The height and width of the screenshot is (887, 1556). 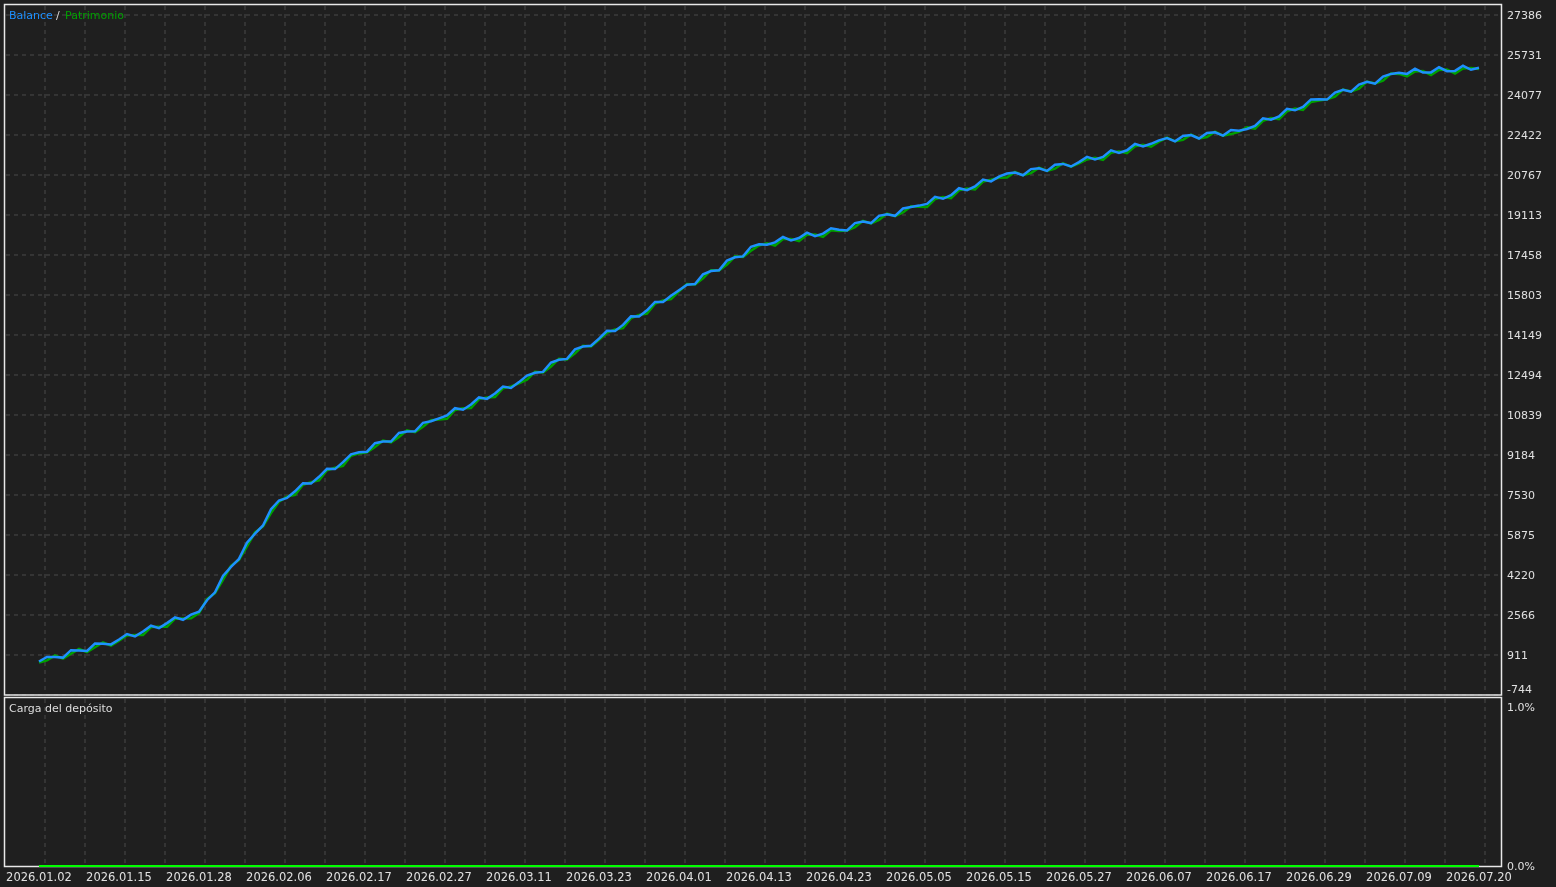 I want to click on date-label: 2026.05.27, so click(x=1079, y=877).